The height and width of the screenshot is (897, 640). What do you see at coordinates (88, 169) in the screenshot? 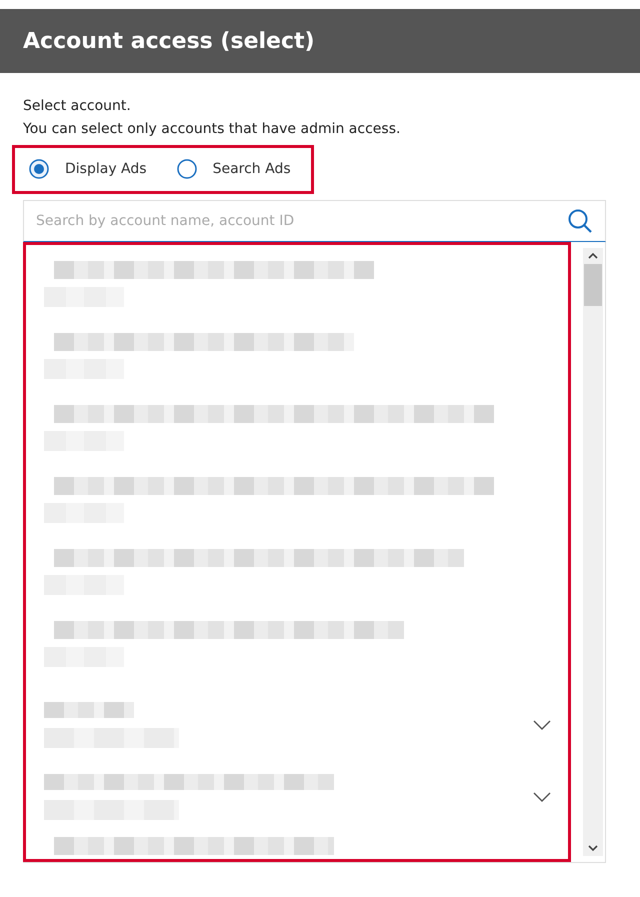
I see `radio-option: Display Ads` at bounding box center [88, 169].